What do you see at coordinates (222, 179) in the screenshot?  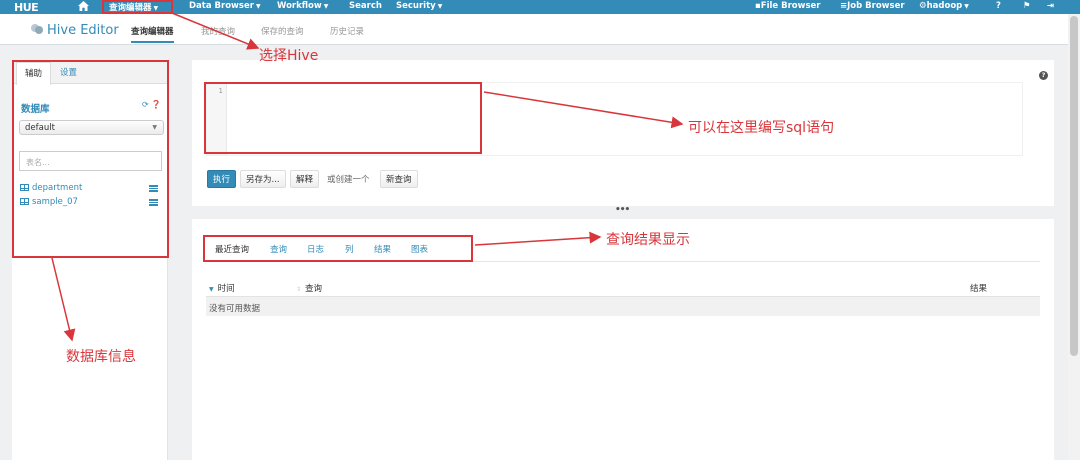 I see `execute-button: 执行` at bounding box center [222, 179].